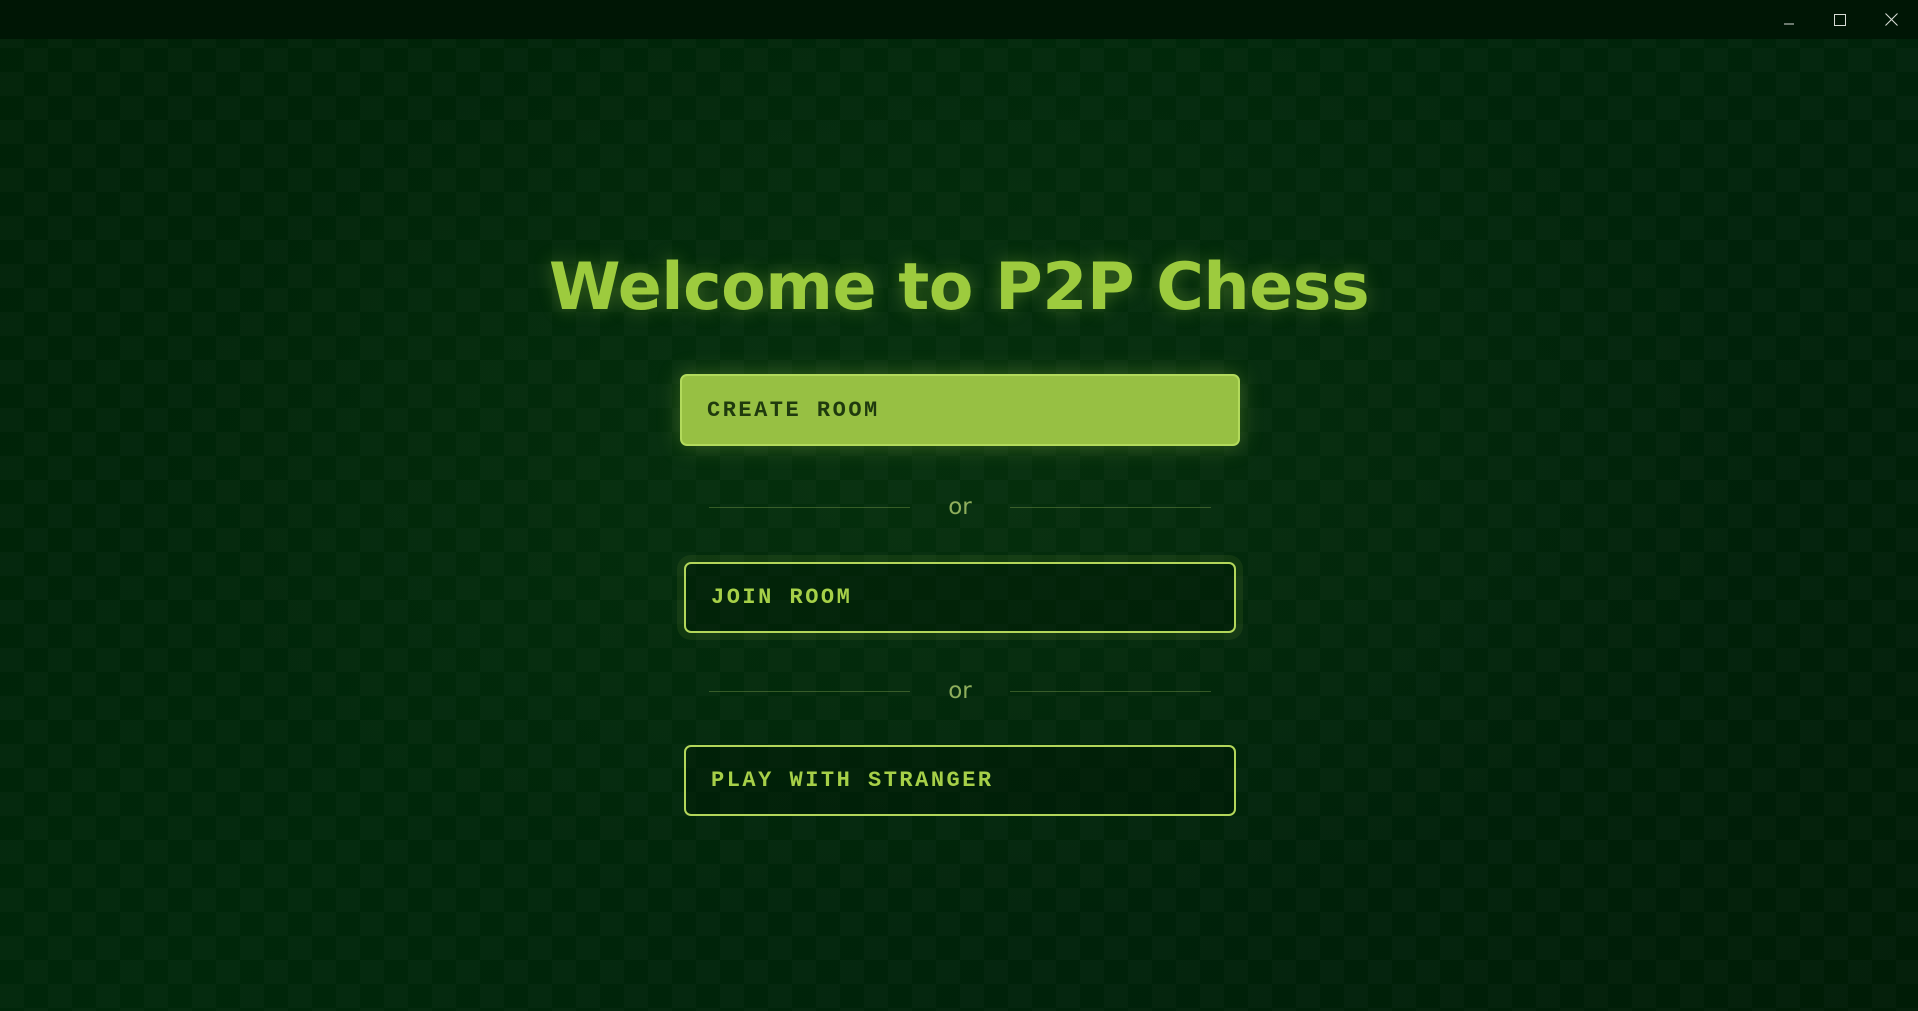  I want to click on minimize-button, so click(1789, 19).